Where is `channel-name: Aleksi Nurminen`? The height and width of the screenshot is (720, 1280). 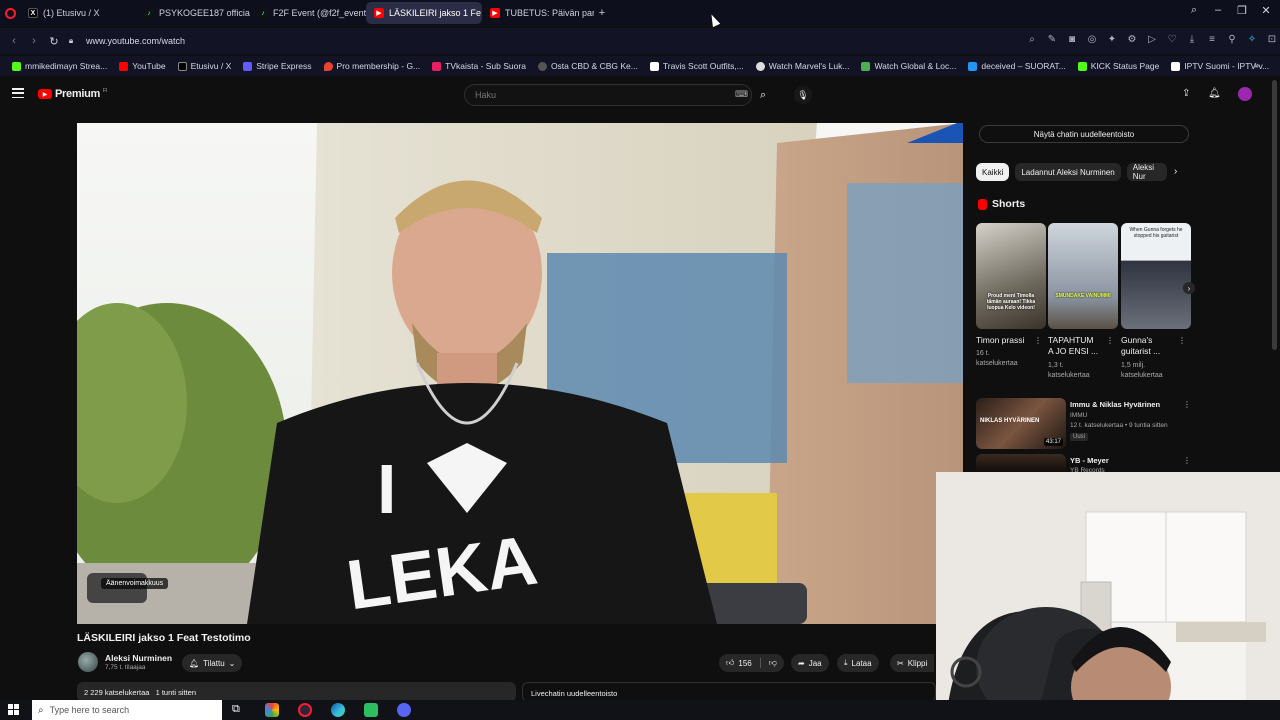
channel-name: Aleksi Nurminen is located at coordinates (138, 658).